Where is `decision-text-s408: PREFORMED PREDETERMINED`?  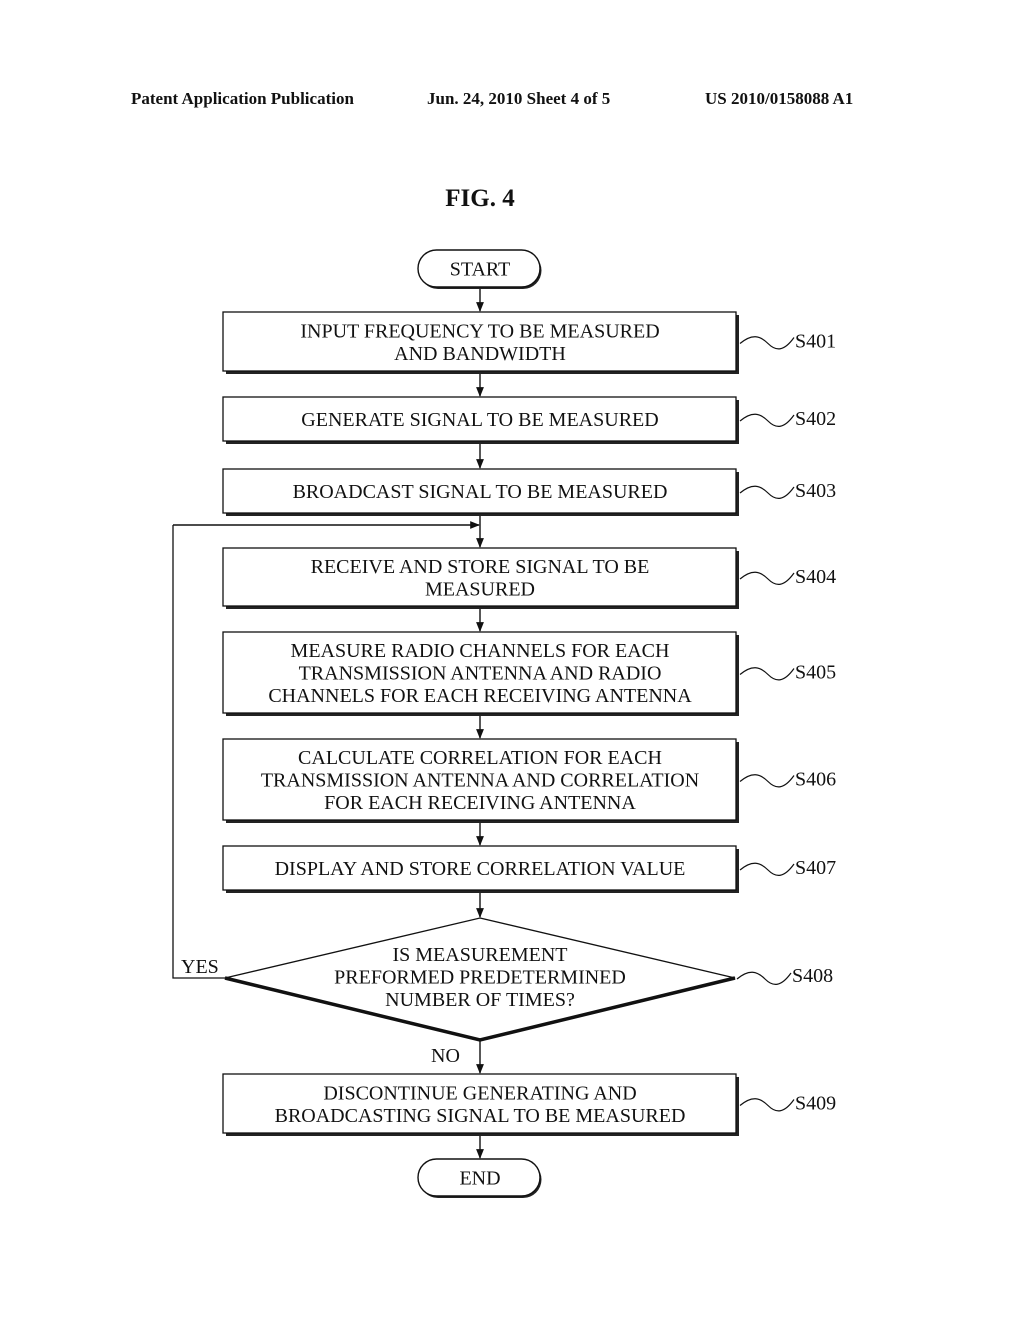 decision-text-s408: PREFORMED PREDETERMINED is located at coordinates (480, 978).